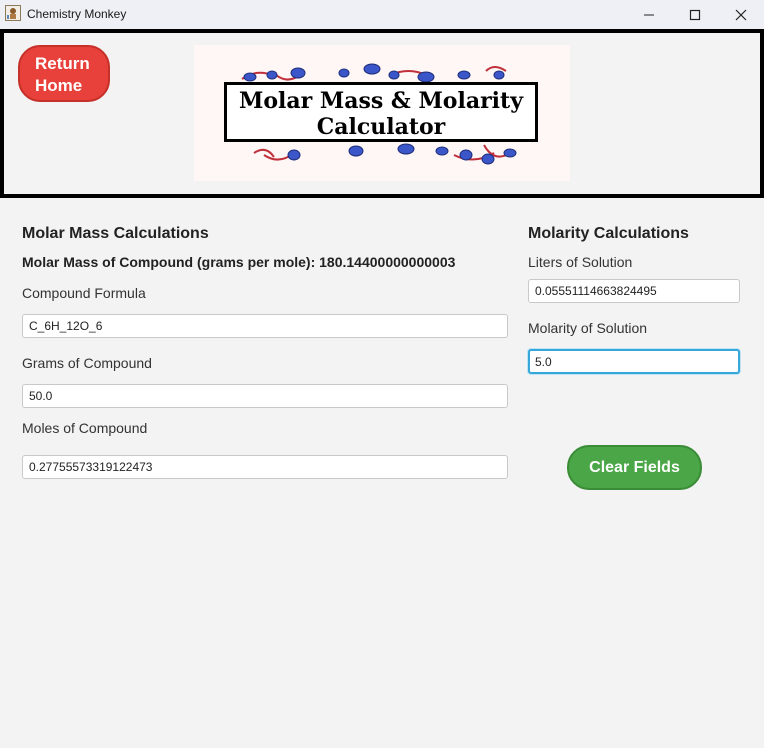  Describe the element at coordinates (77, 14) in the screenshot. I see `window-title: Chemistry Monkey` at that location.